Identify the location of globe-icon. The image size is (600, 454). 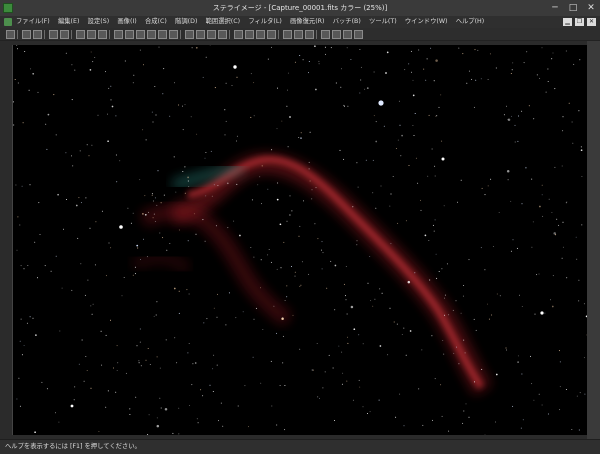
(271, 34).